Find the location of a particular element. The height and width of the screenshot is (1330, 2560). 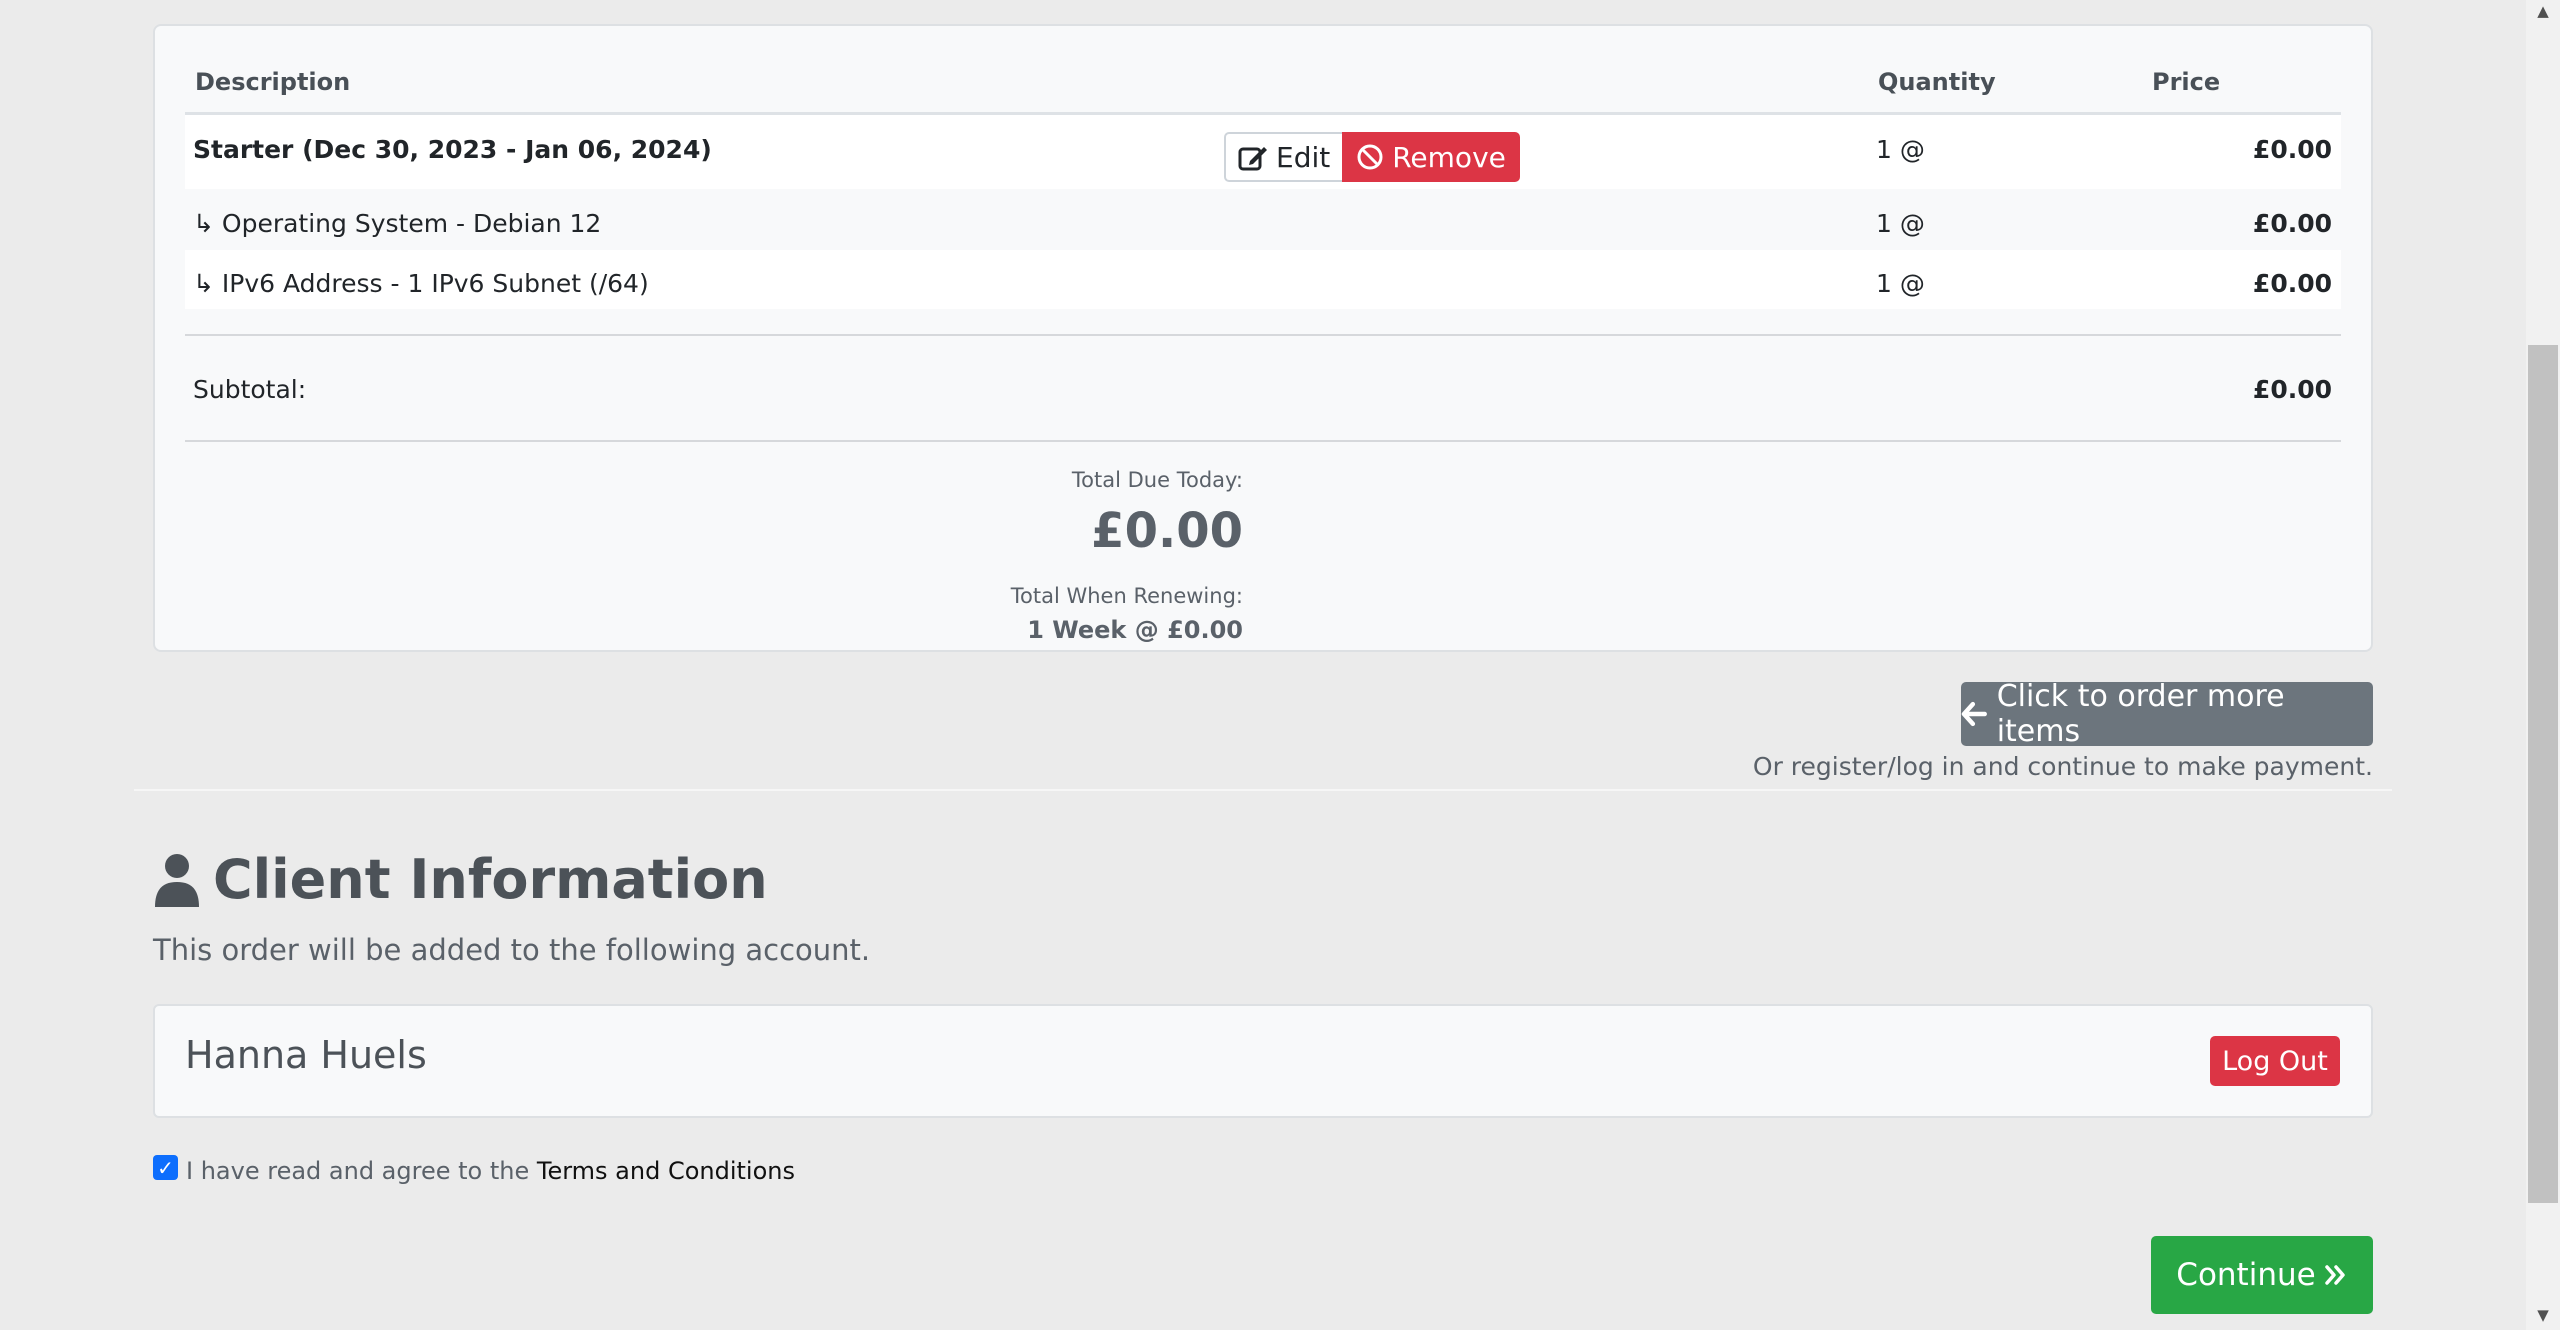

subtotal-value: £0.00 is located at coordinates (2292, 389).